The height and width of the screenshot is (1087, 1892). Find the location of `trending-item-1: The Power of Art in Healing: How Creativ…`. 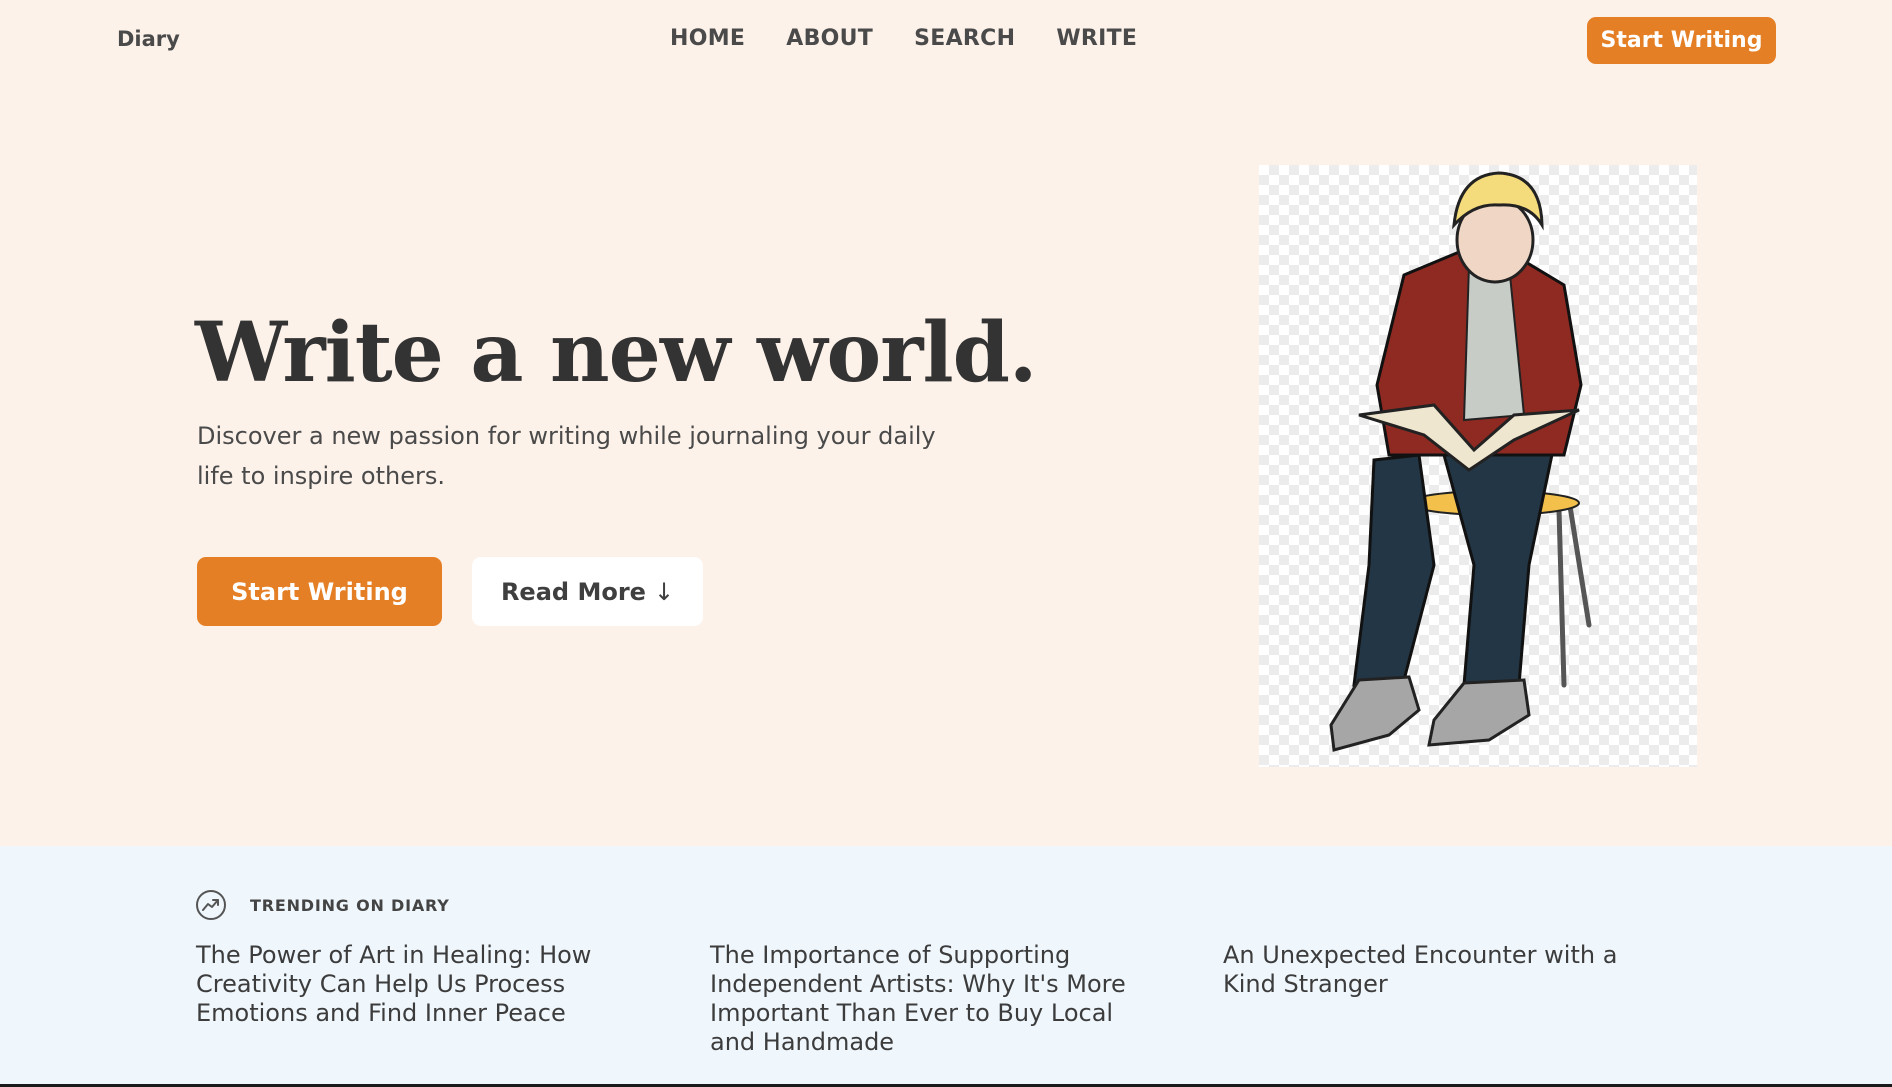

trending-item-1: The Power of Art in Healing: How Creativ… is located at coordinates (411, 984).